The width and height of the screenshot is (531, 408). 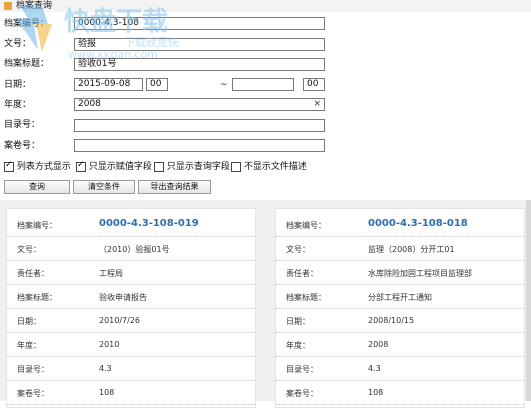 I want to click on assigned-fields-checkbox, so click(x=81, y=166).